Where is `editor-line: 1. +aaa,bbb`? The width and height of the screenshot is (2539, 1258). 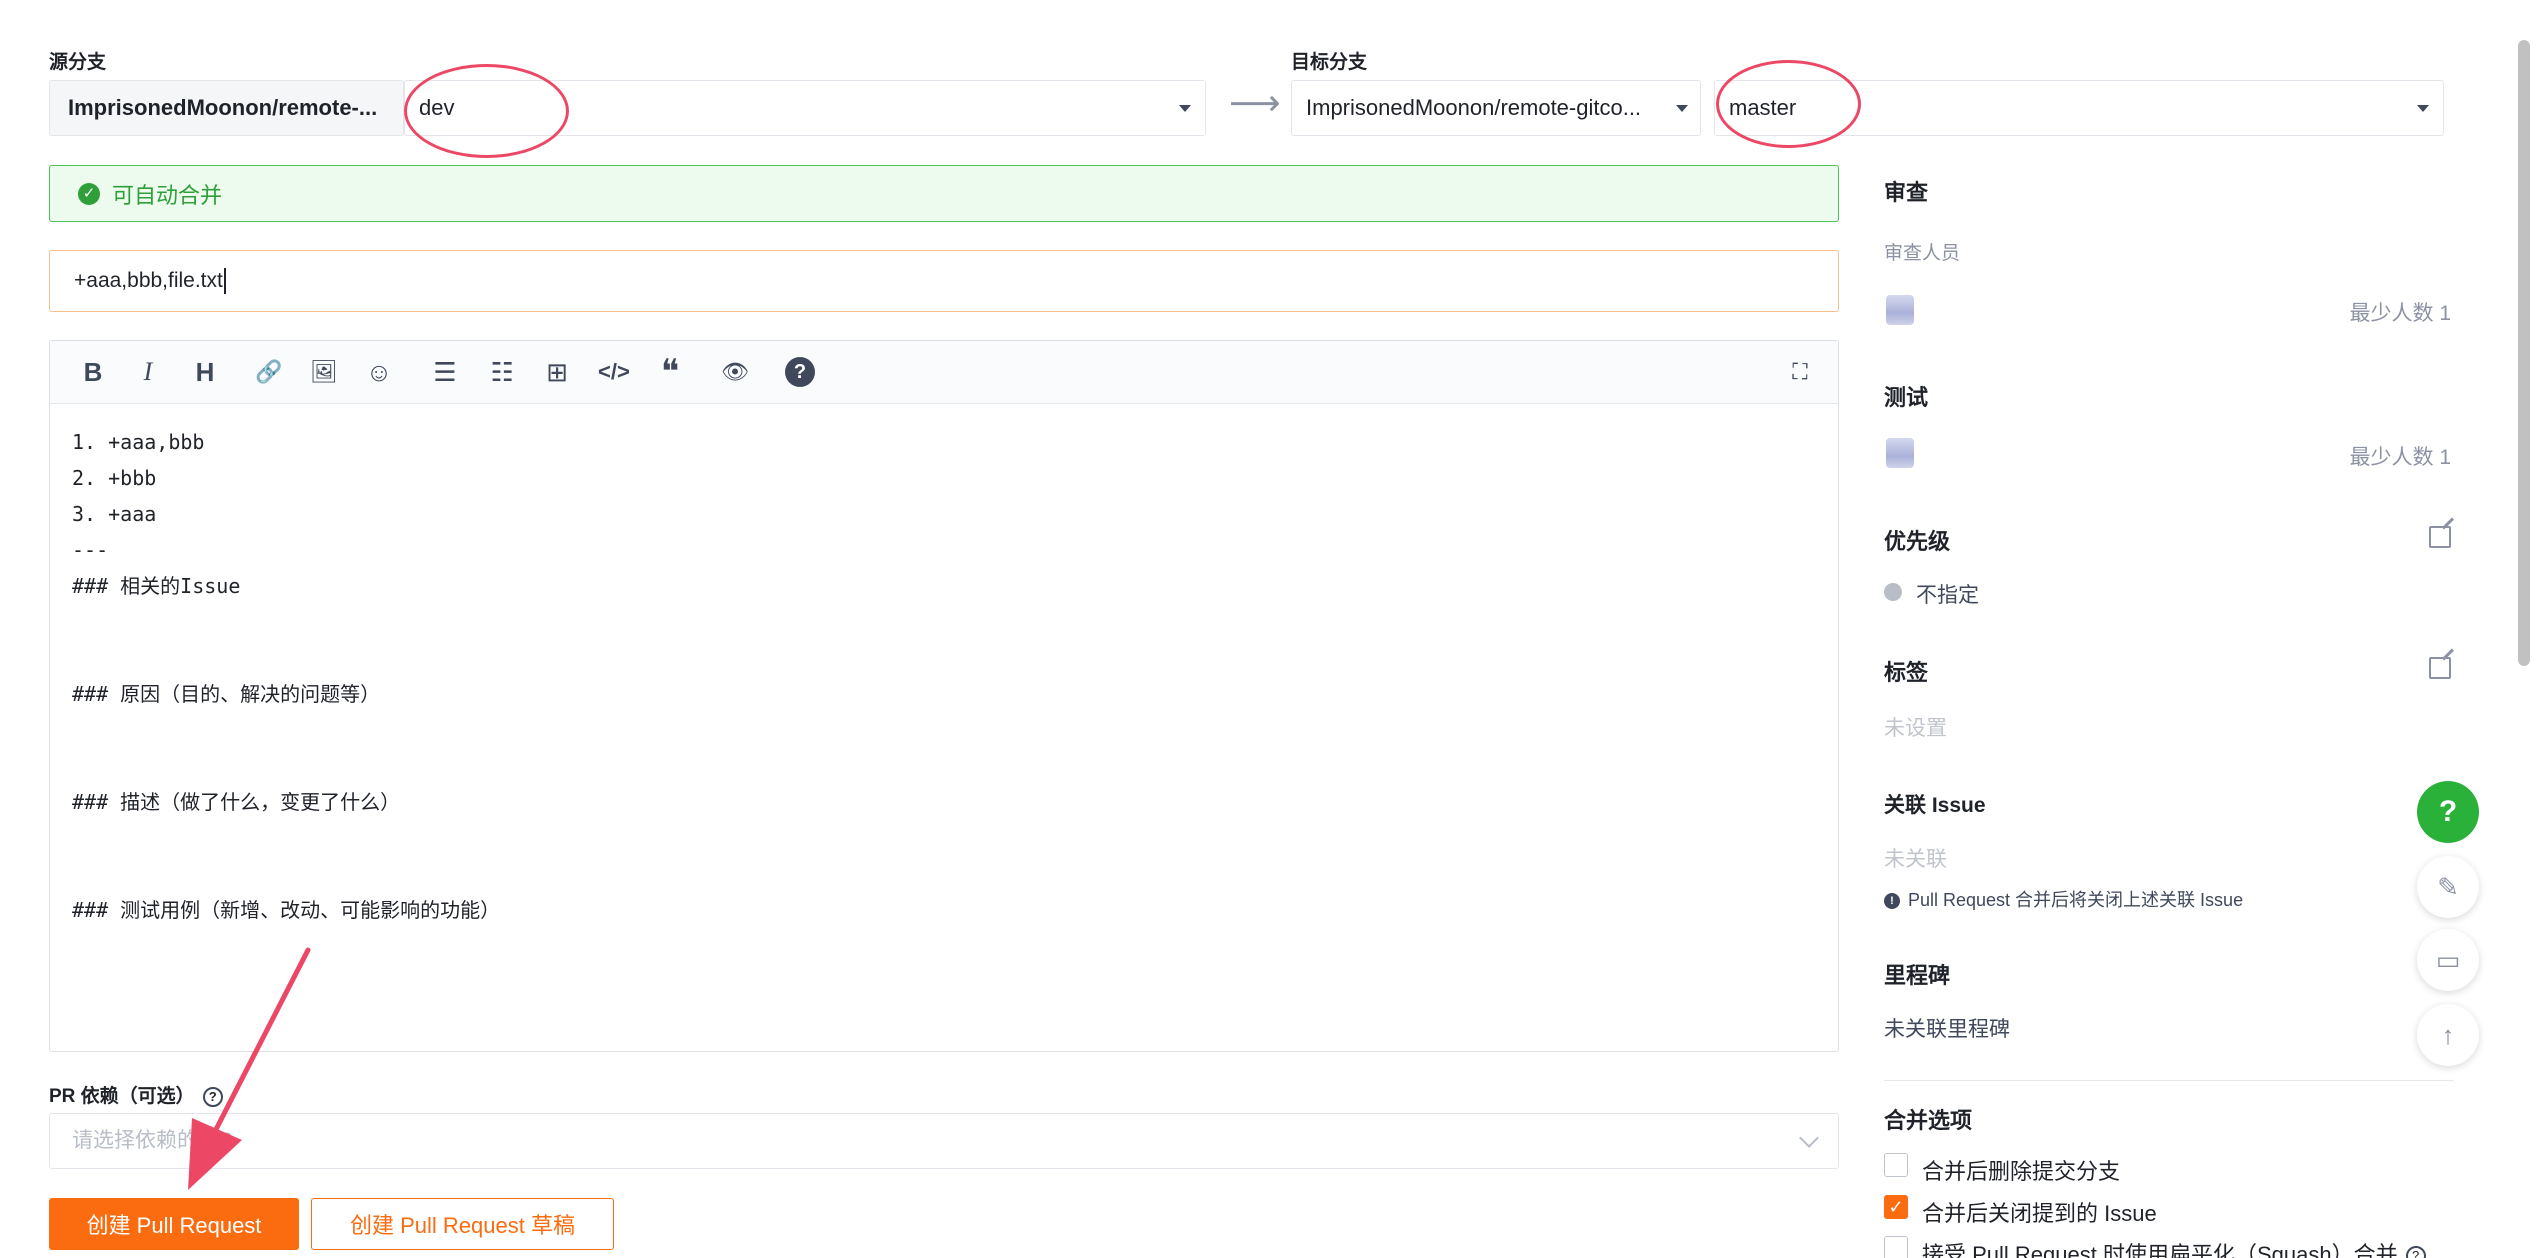
editor-line: 1. +aaa,bbb is located at coordinates (138, 442).